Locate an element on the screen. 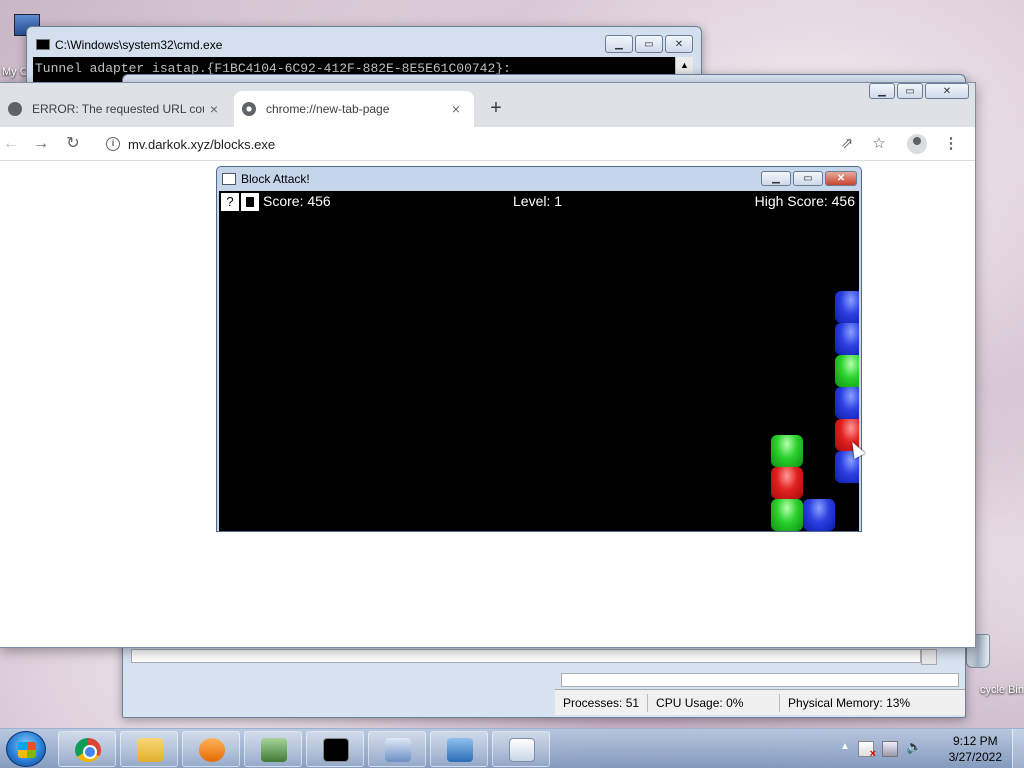 This screenshot has height=768, width=1024. high-score-display: High Score: 456 is located at coordinates (804, 201).